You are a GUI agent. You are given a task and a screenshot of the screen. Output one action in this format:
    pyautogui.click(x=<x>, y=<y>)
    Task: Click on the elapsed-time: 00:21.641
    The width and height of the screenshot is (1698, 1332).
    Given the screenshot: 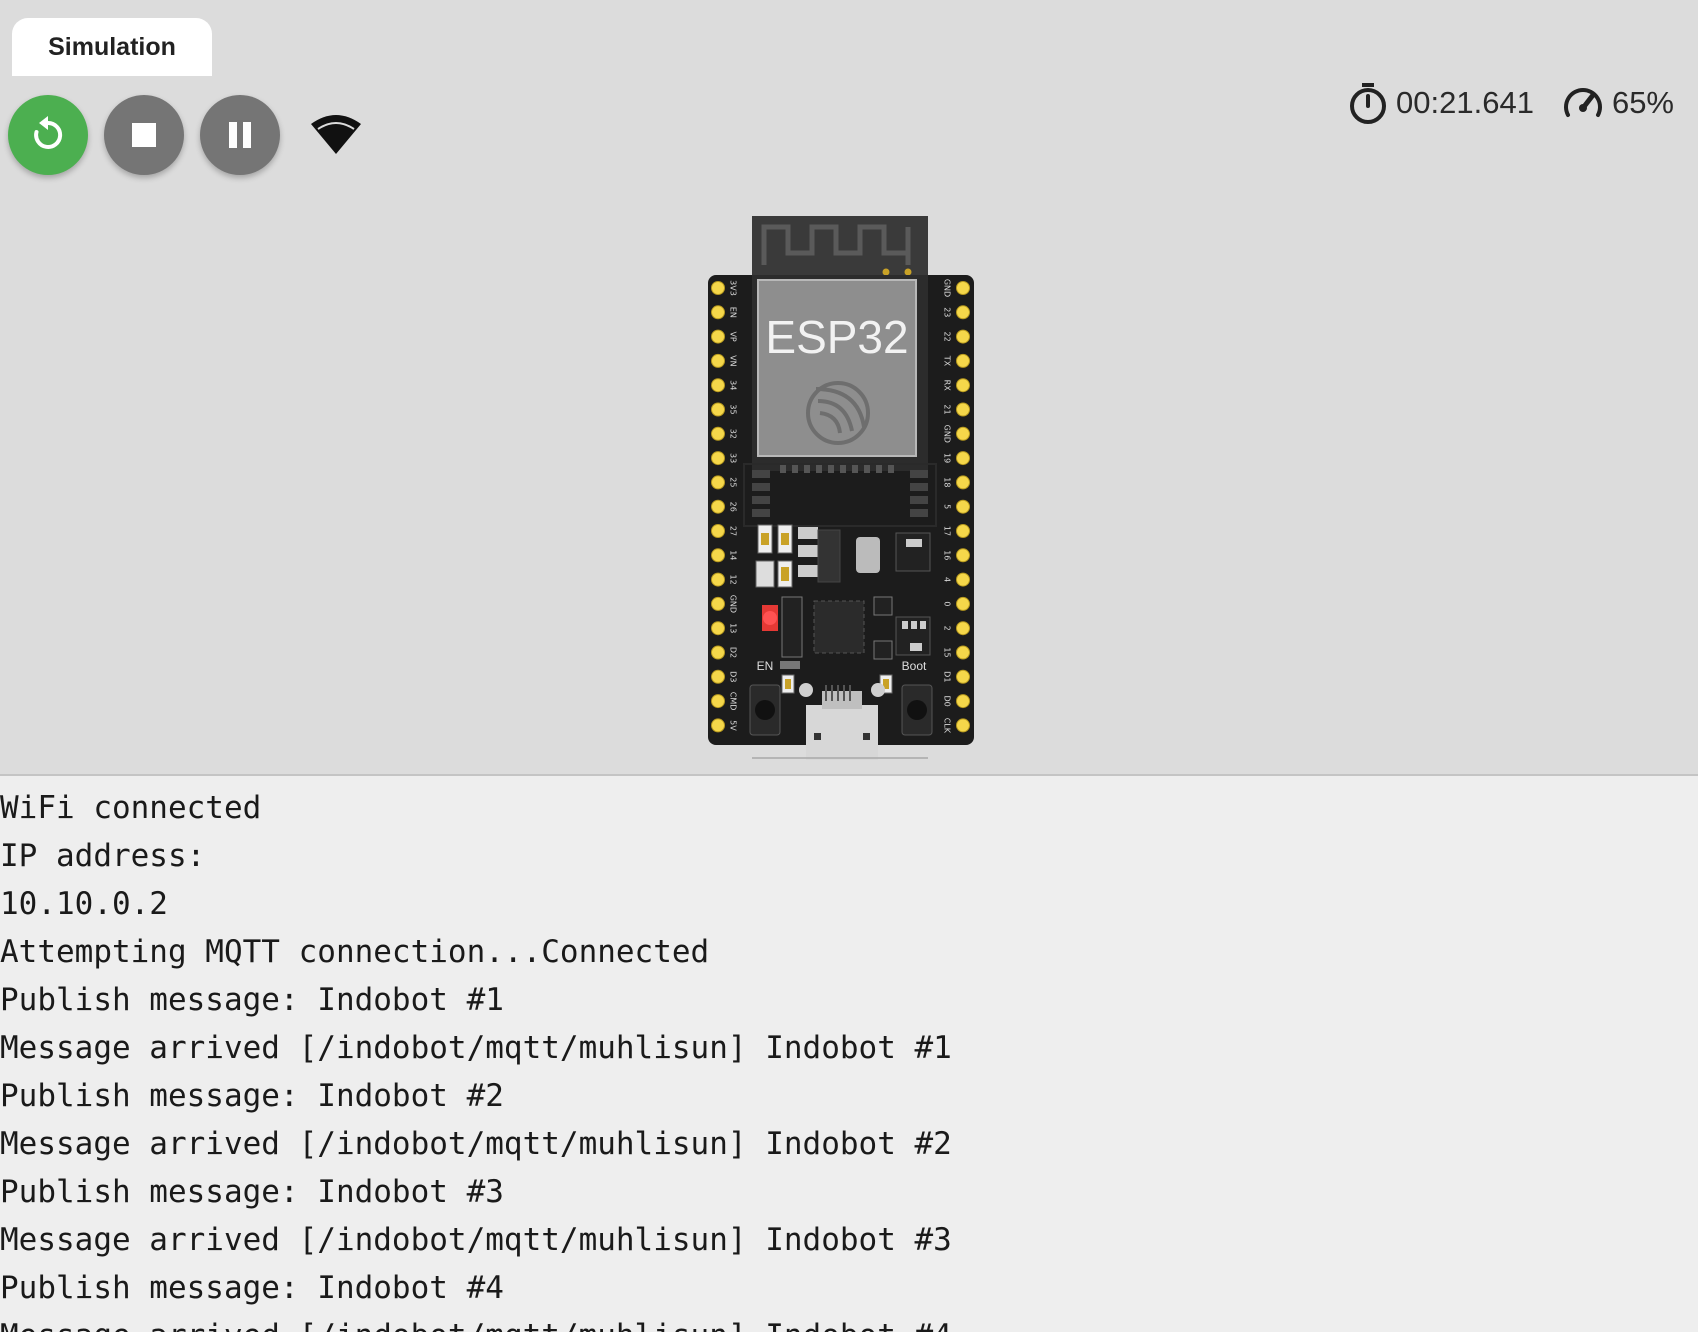 What is the action you would take?
    pyautogui.click(x=1465, y=102)
    